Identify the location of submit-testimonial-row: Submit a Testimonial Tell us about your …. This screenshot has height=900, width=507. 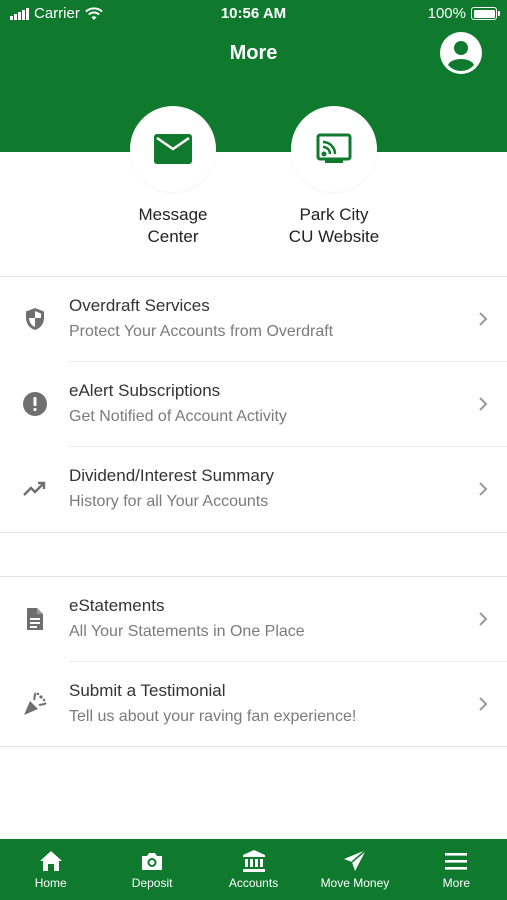
(253, 704).